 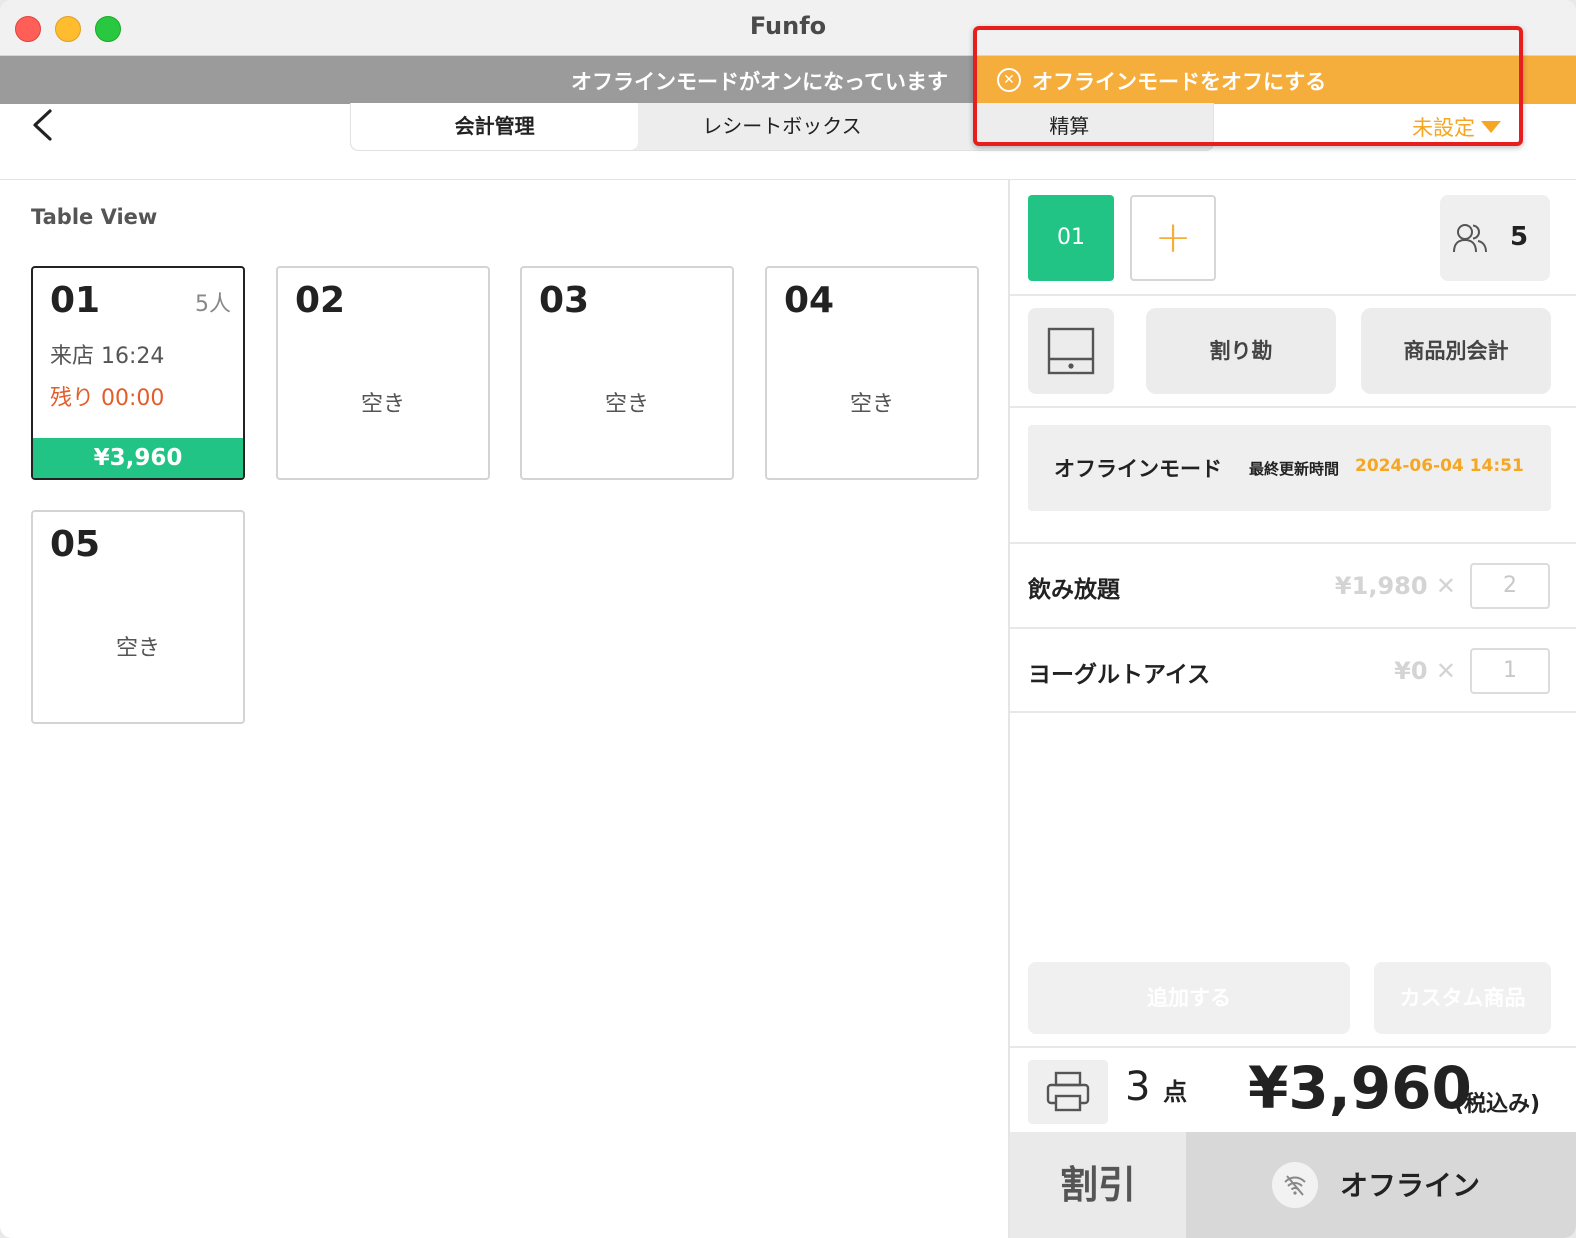 What do you see at coordinates (1156, 1087) in the screenshot?
I see `item-count: 3 点` at bounding box center [1156, 1087].